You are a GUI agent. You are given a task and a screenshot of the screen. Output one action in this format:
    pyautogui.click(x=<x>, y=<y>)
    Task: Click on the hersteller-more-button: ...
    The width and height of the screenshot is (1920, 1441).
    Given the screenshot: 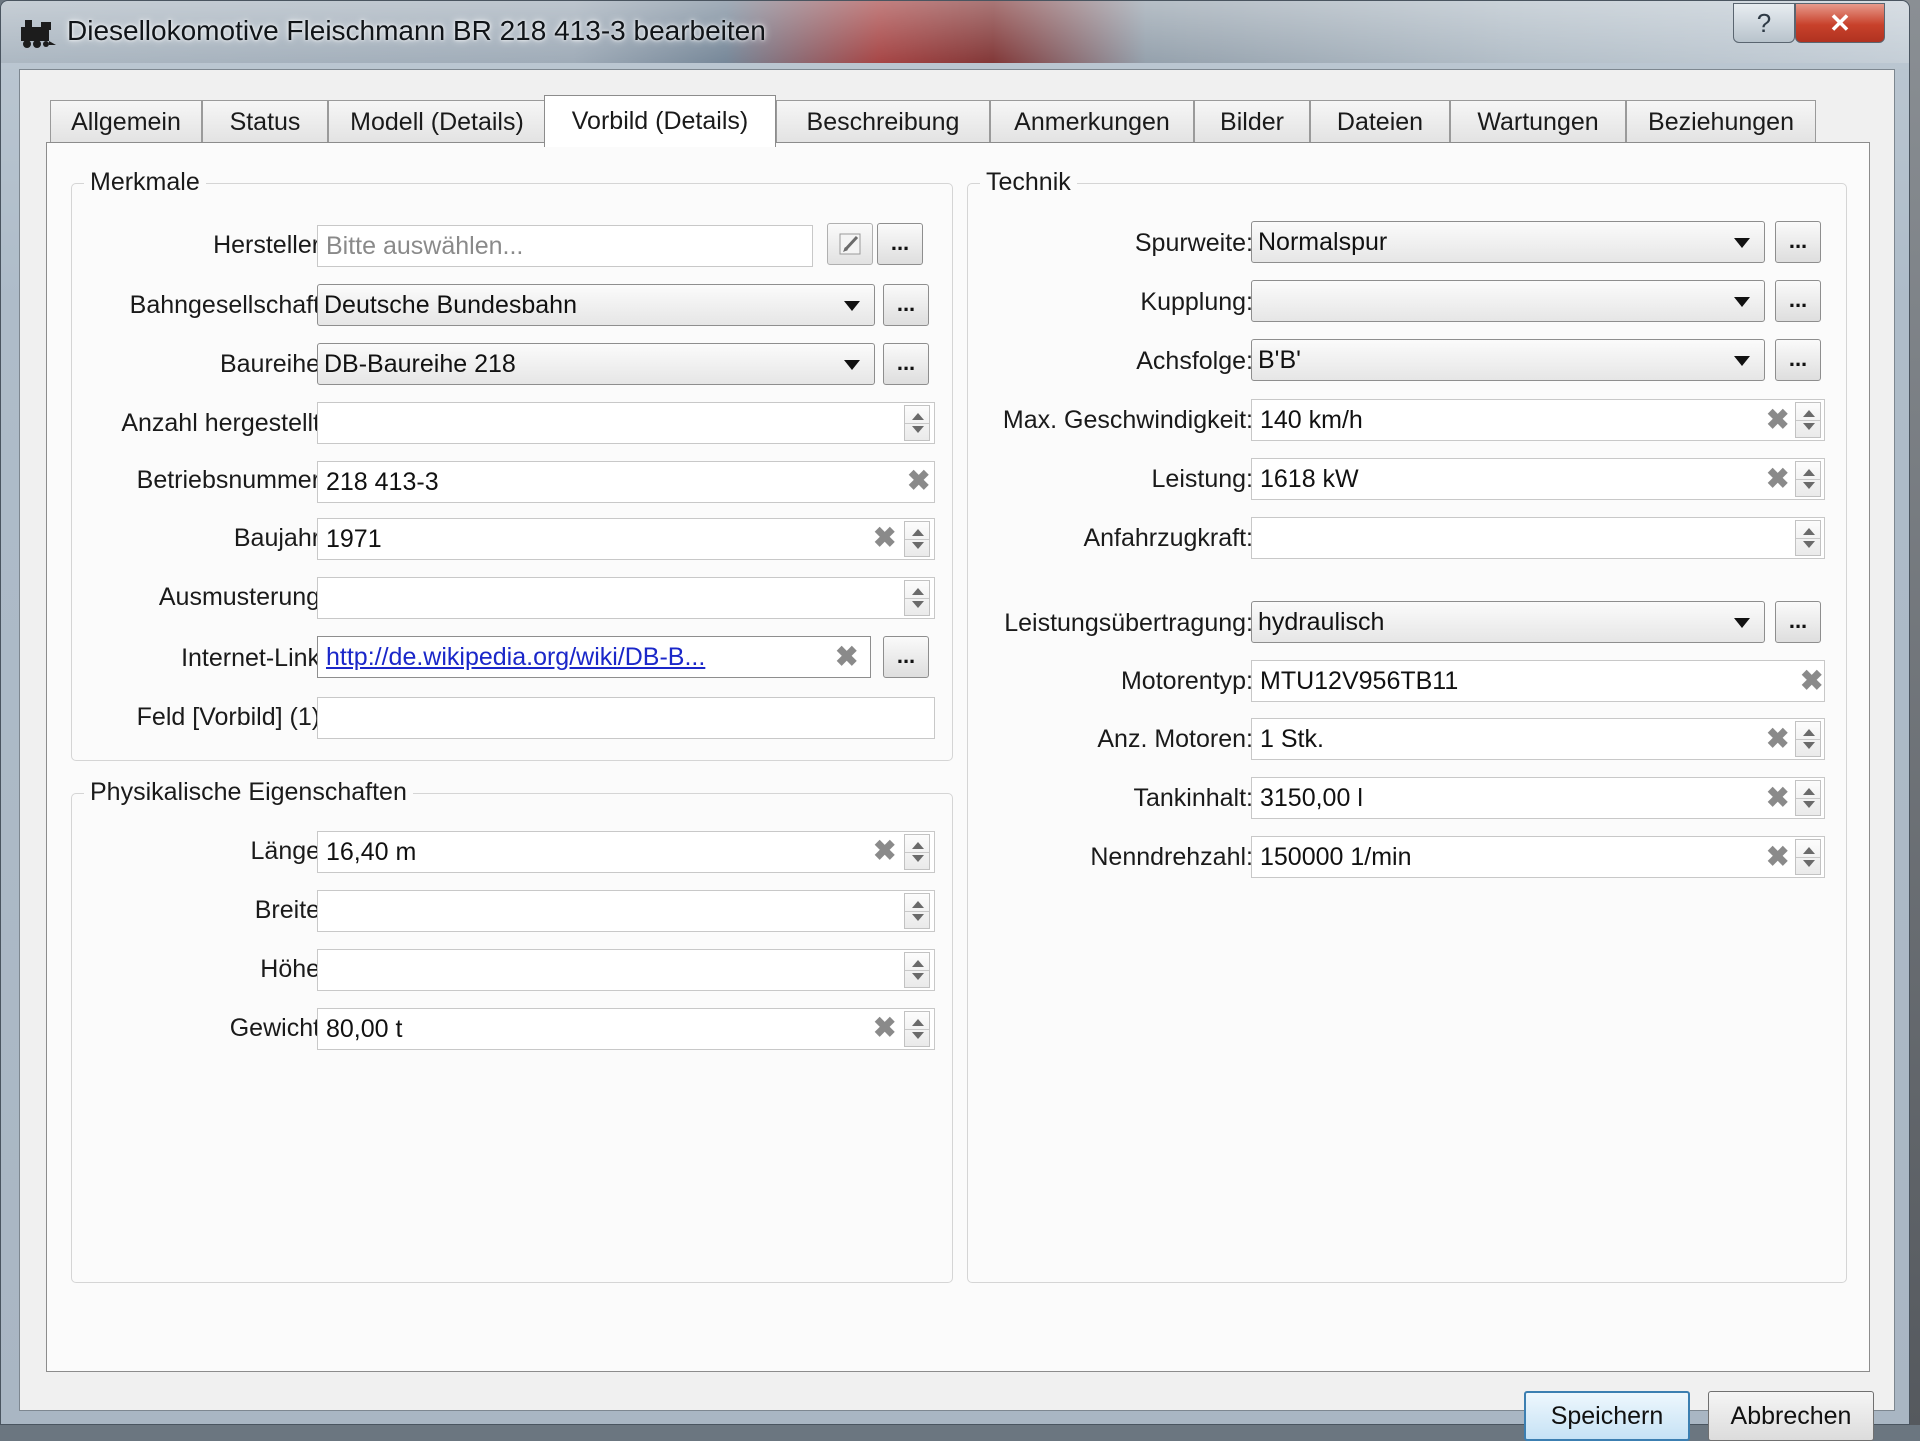 What is the action you would take?
    pyautogui.click(x=900, y=244)
    